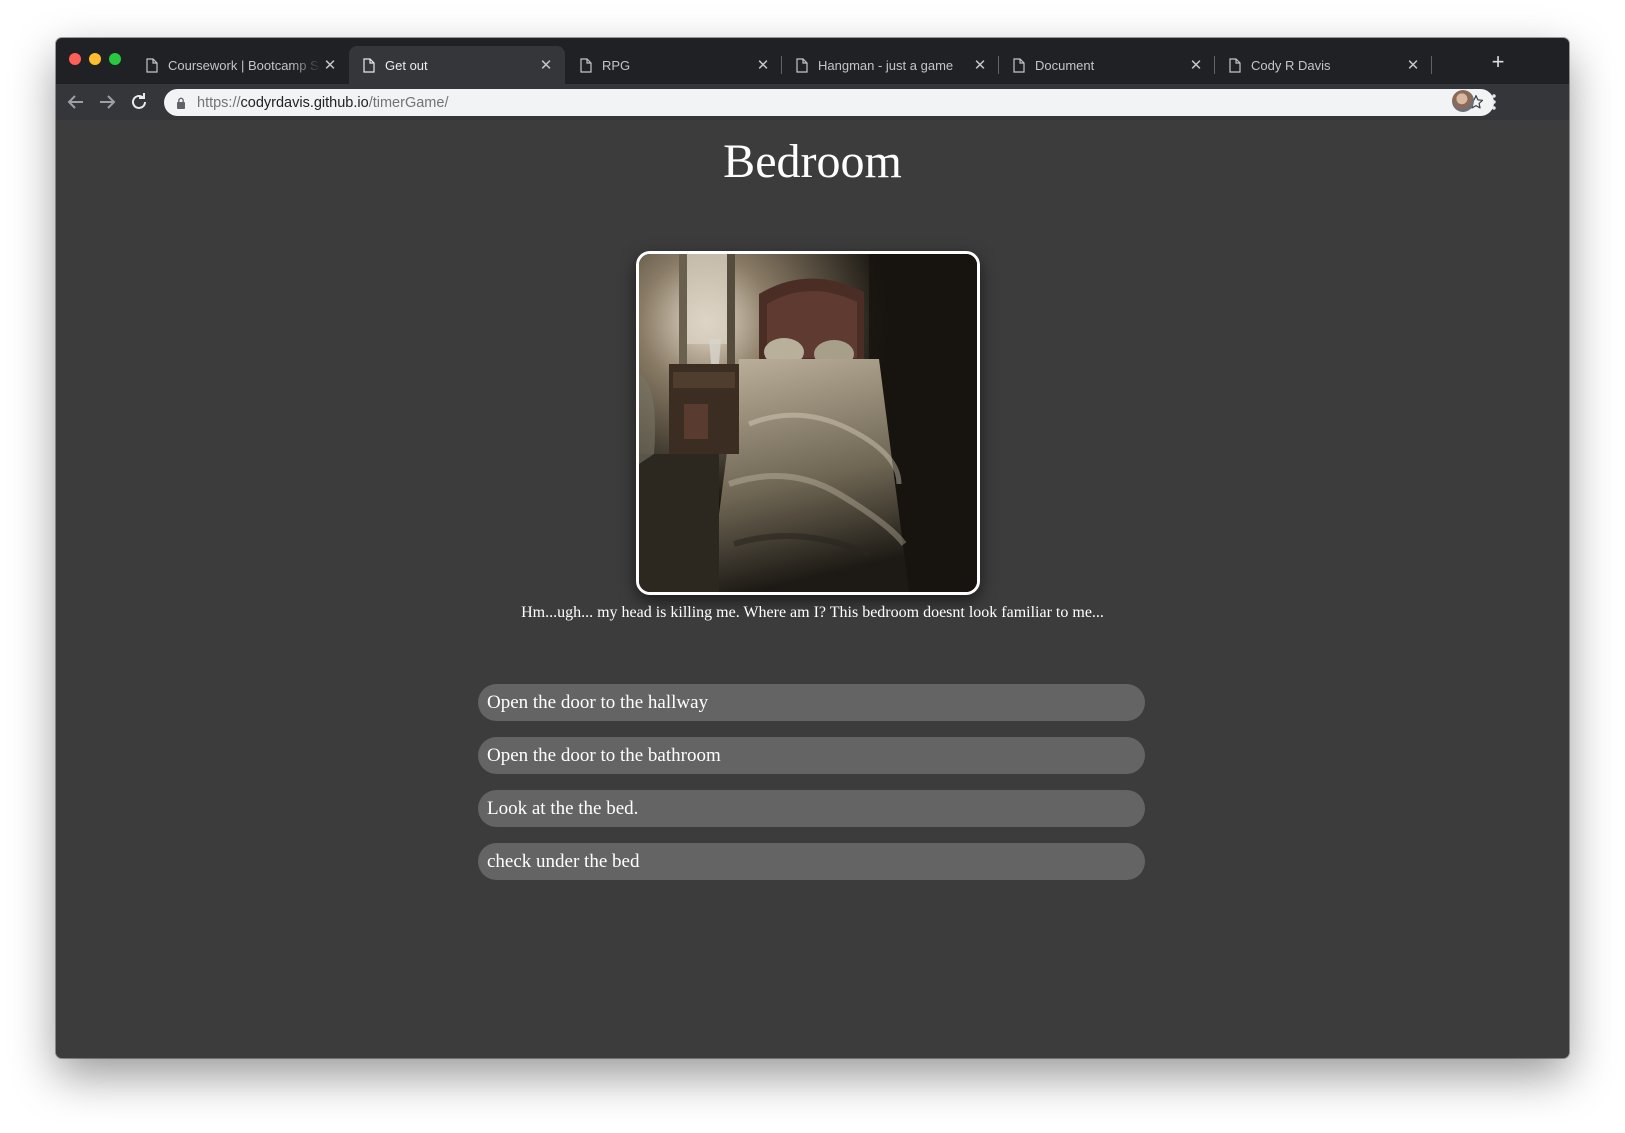  I want to click on tab-title: Hangman - just a game, so click(886, 65).